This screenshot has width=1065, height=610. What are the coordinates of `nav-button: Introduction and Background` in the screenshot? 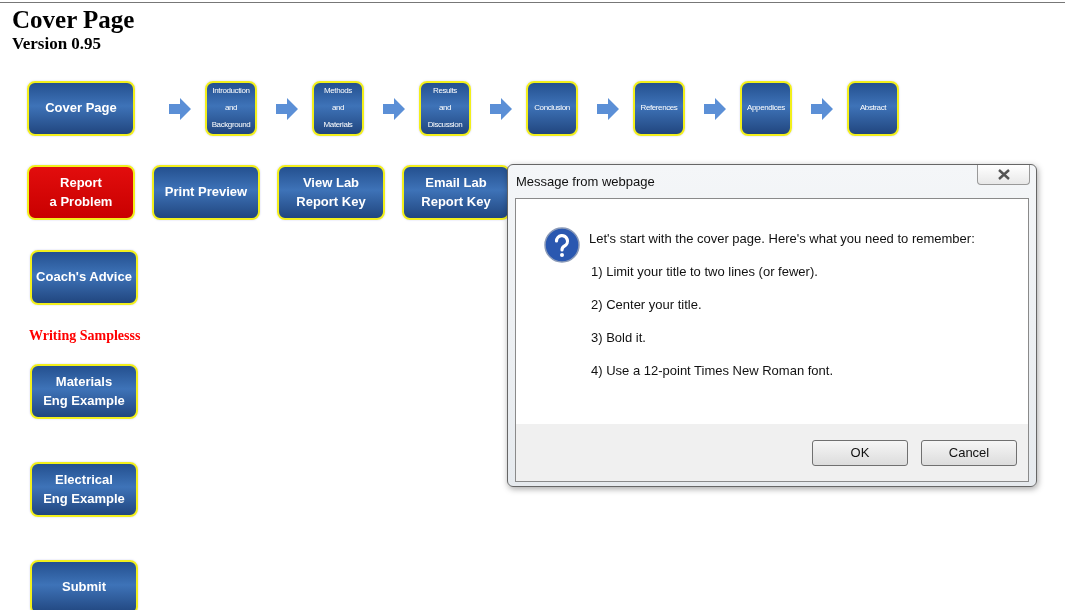 It's located at (231, 108).